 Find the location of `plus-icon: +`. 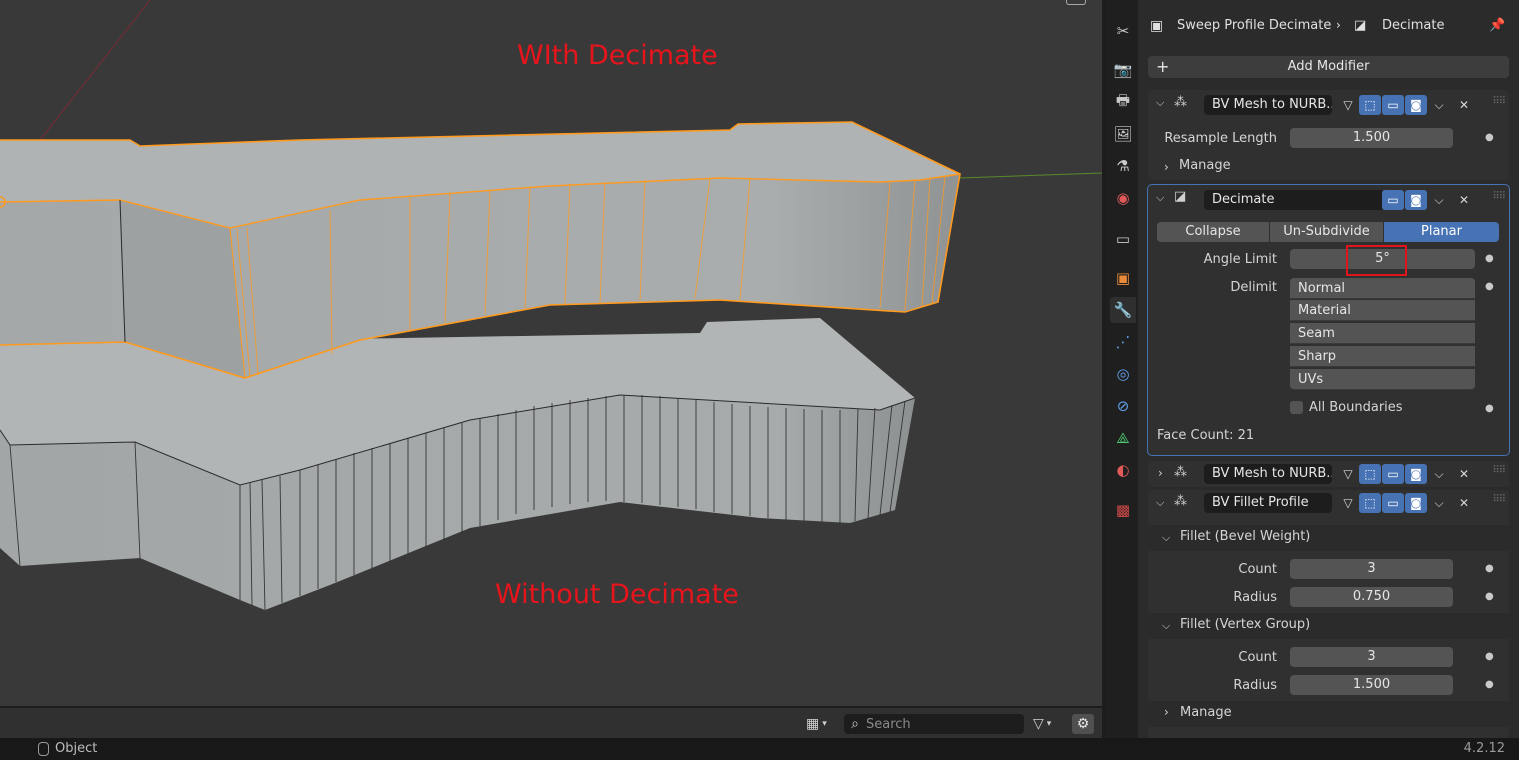

plus-icon: + is located at coordinates (1163, 66).